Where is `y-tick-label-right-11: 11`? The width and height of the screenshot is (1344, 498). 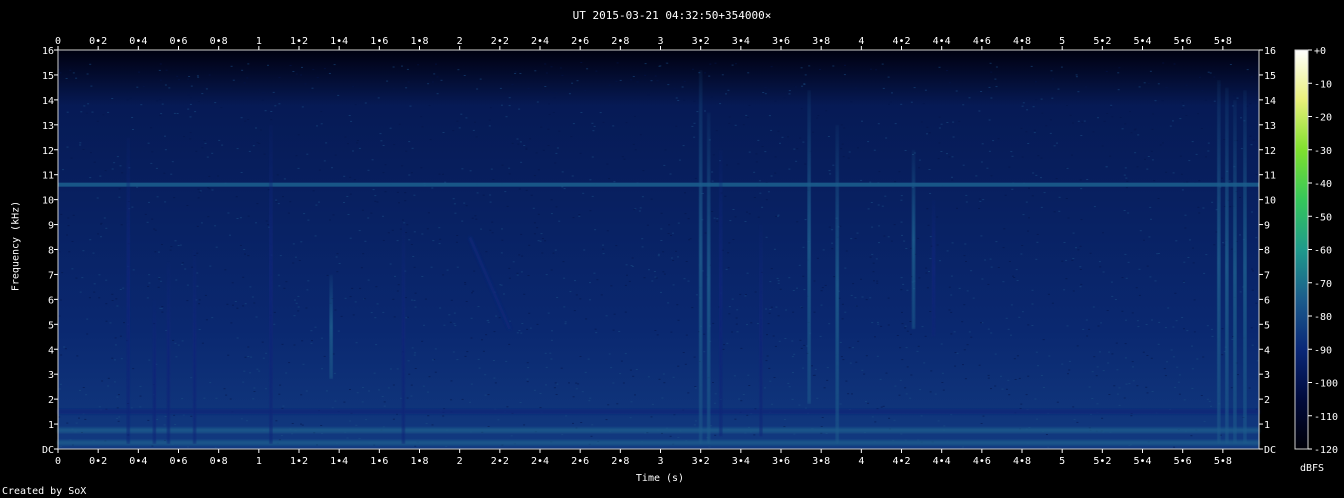
y-tick-label-right-11: 11 is located at coordinates (1270, 176).